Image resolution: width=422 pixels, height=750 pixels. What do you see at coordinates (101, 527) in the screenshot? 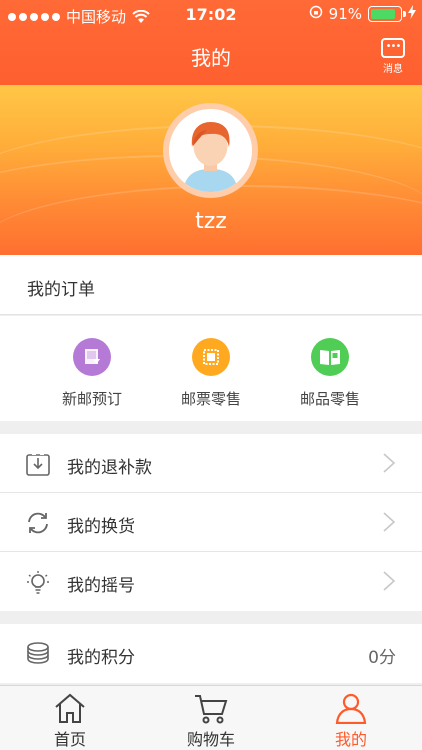
I see `list-item-label: 我的换货` at bounding box center [101, 527].